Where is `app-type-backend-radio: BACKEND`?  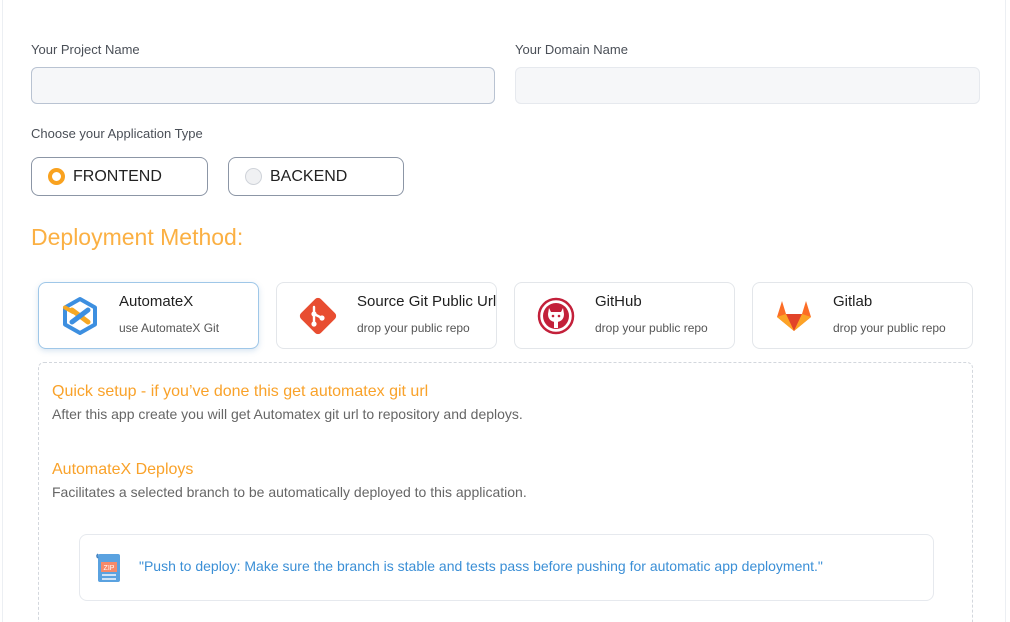 app-type-backend-radio: BACKEND is located at coordinates (316, 176).